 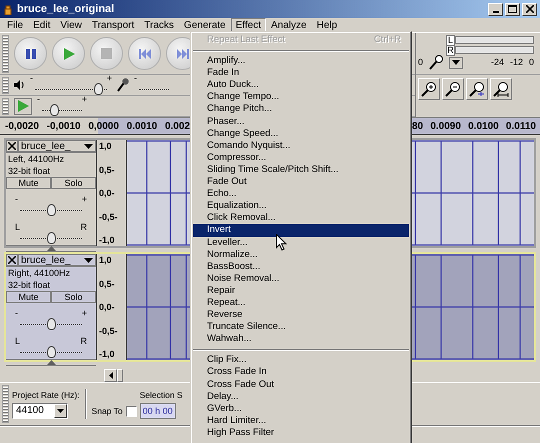 What do you see at coordinates (46, 395) in the screenshot?
I see `project-rate-label: Project Rate (Hz):` at bounding box center [46, 395].